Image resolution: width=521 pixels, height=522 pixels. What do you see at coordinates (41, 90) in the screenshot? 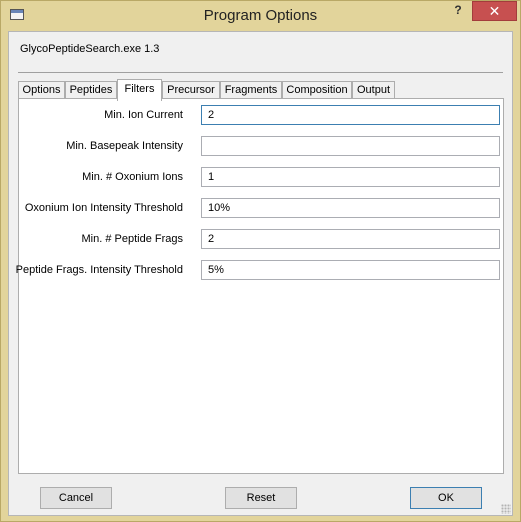
I see `tab-options: Options` at bounding box center [41, 90].